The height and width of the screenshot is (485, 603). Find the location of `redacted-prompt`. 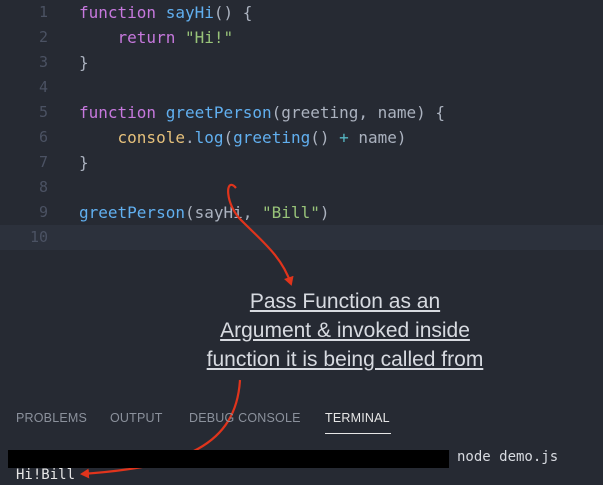

redacted-prompt is located at coordinates (228, 459).